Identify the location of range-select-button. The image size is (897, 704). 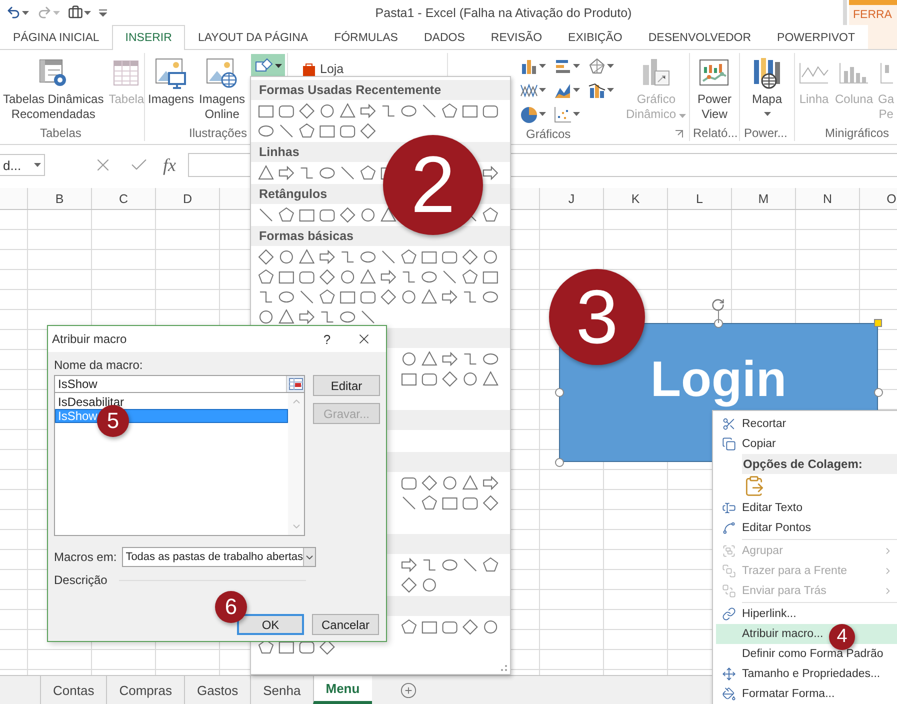
(295, 384).